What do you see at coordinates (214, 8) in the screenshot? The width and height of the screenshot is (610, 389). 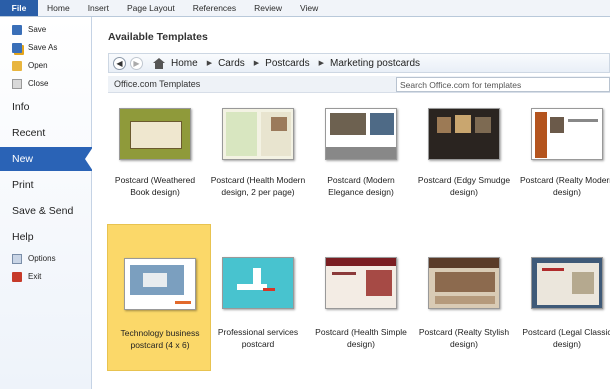 I see `tab-references: References` at bounding box center [214, 8].